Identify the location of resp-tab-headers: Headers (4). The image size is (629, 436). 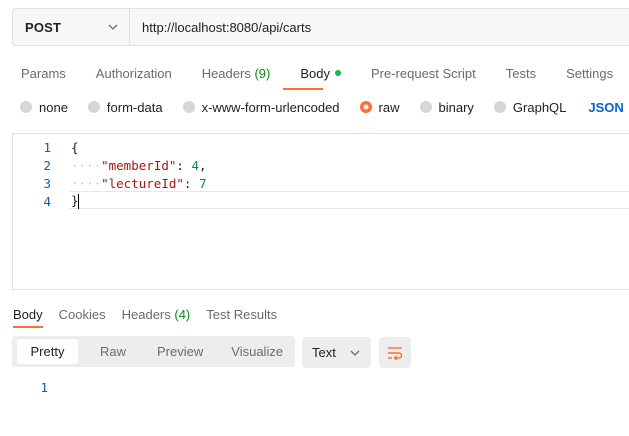
(156, 314).